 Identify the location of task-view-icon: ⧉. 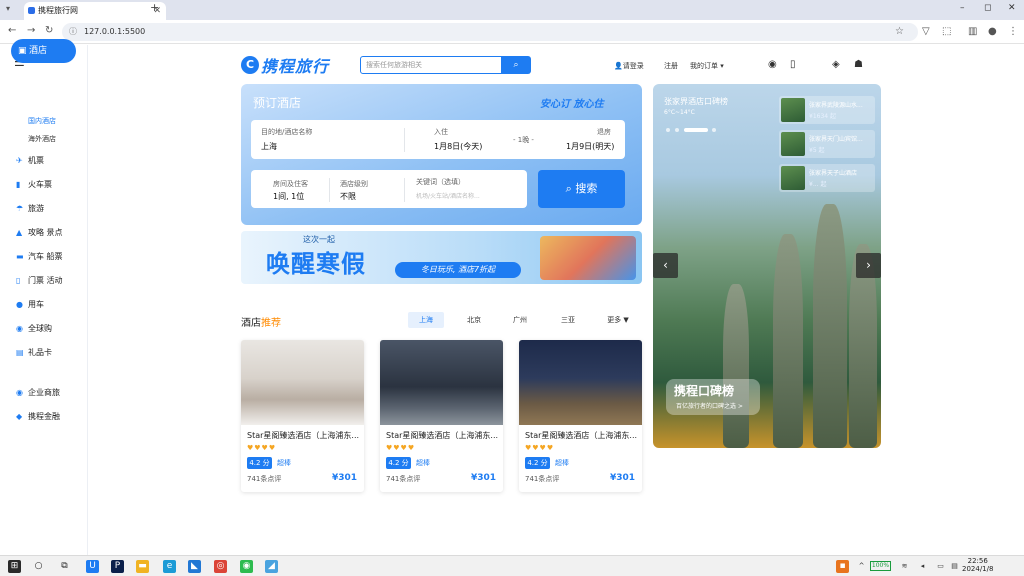
(64, 566).